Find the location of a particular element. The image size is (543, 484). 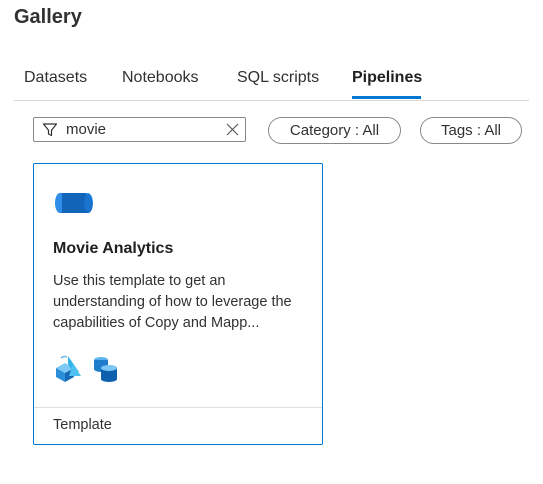

tab-datasets: Datasets is located at coordinates (55, 78).